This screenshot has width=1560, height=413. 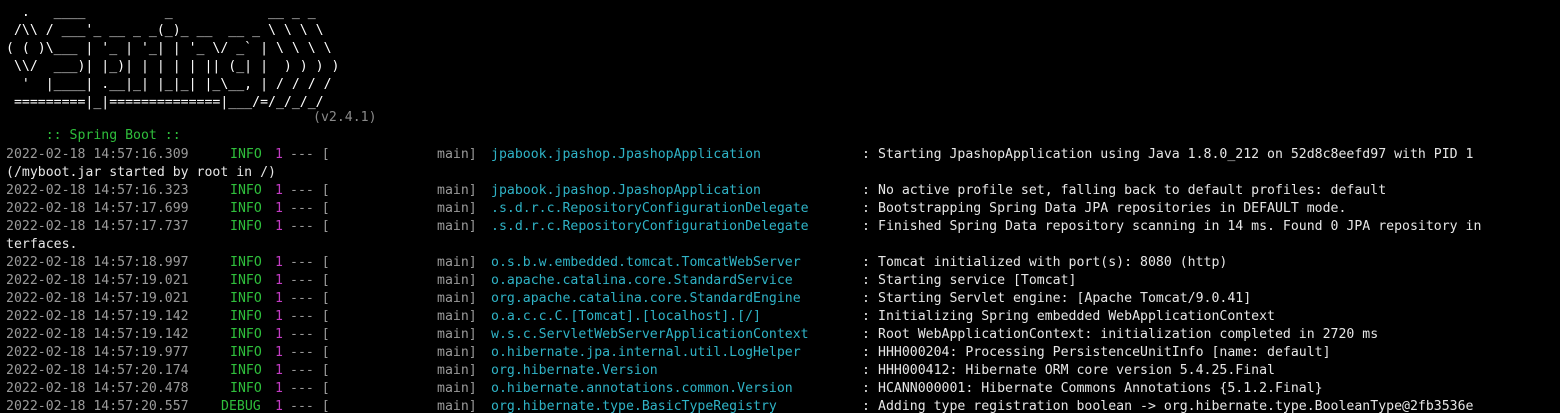 I want to click on log-logger-name: org.hibernate.type.BasicTypeRegistry, so click(x=634, y=406).